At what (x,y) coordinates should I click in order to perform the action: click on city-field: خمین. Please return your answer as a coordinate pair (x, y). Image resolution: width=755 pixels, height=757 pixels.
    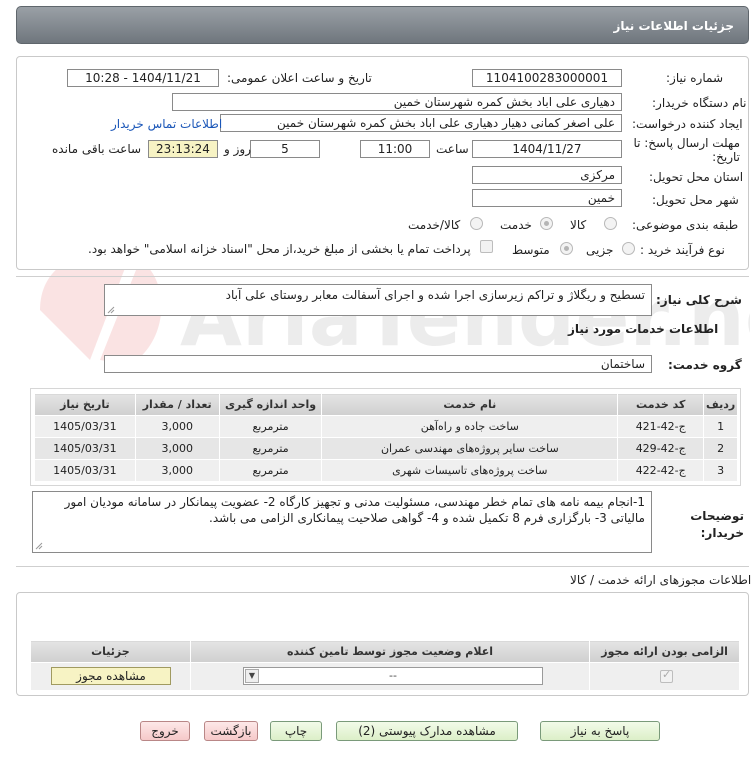
    Looking at the image, I should click on (547, 198).